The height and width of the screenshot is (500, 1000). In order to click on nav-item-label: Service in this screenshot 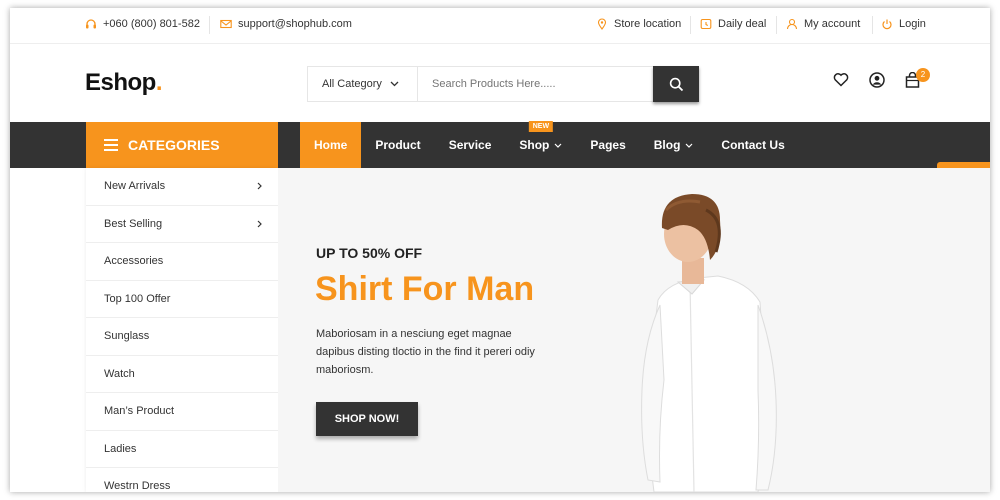, I will do `click(470, 145)`.